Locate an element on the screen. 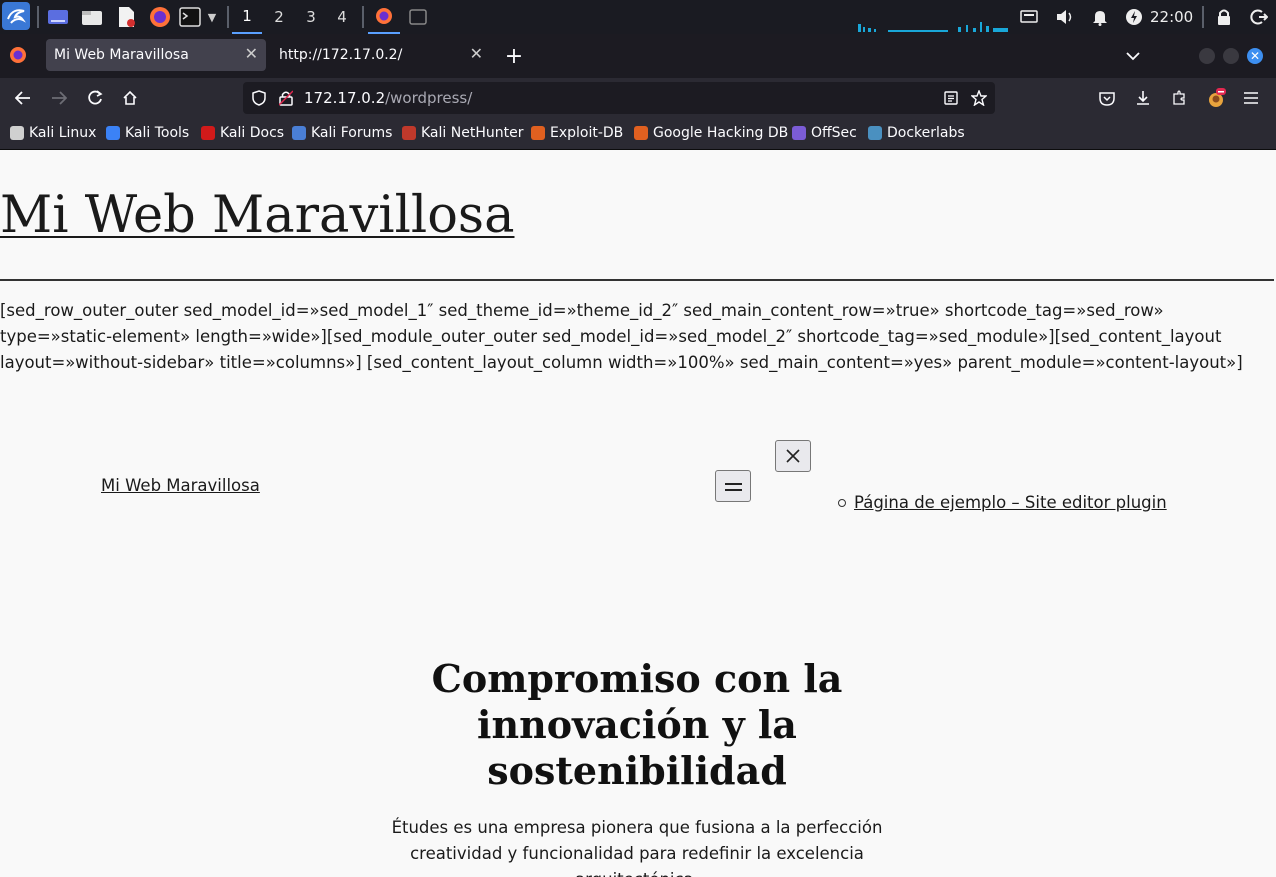 The width and height of the screenshot is (1276, 877). minimize-window-button is located at coordinates (1207, 56).